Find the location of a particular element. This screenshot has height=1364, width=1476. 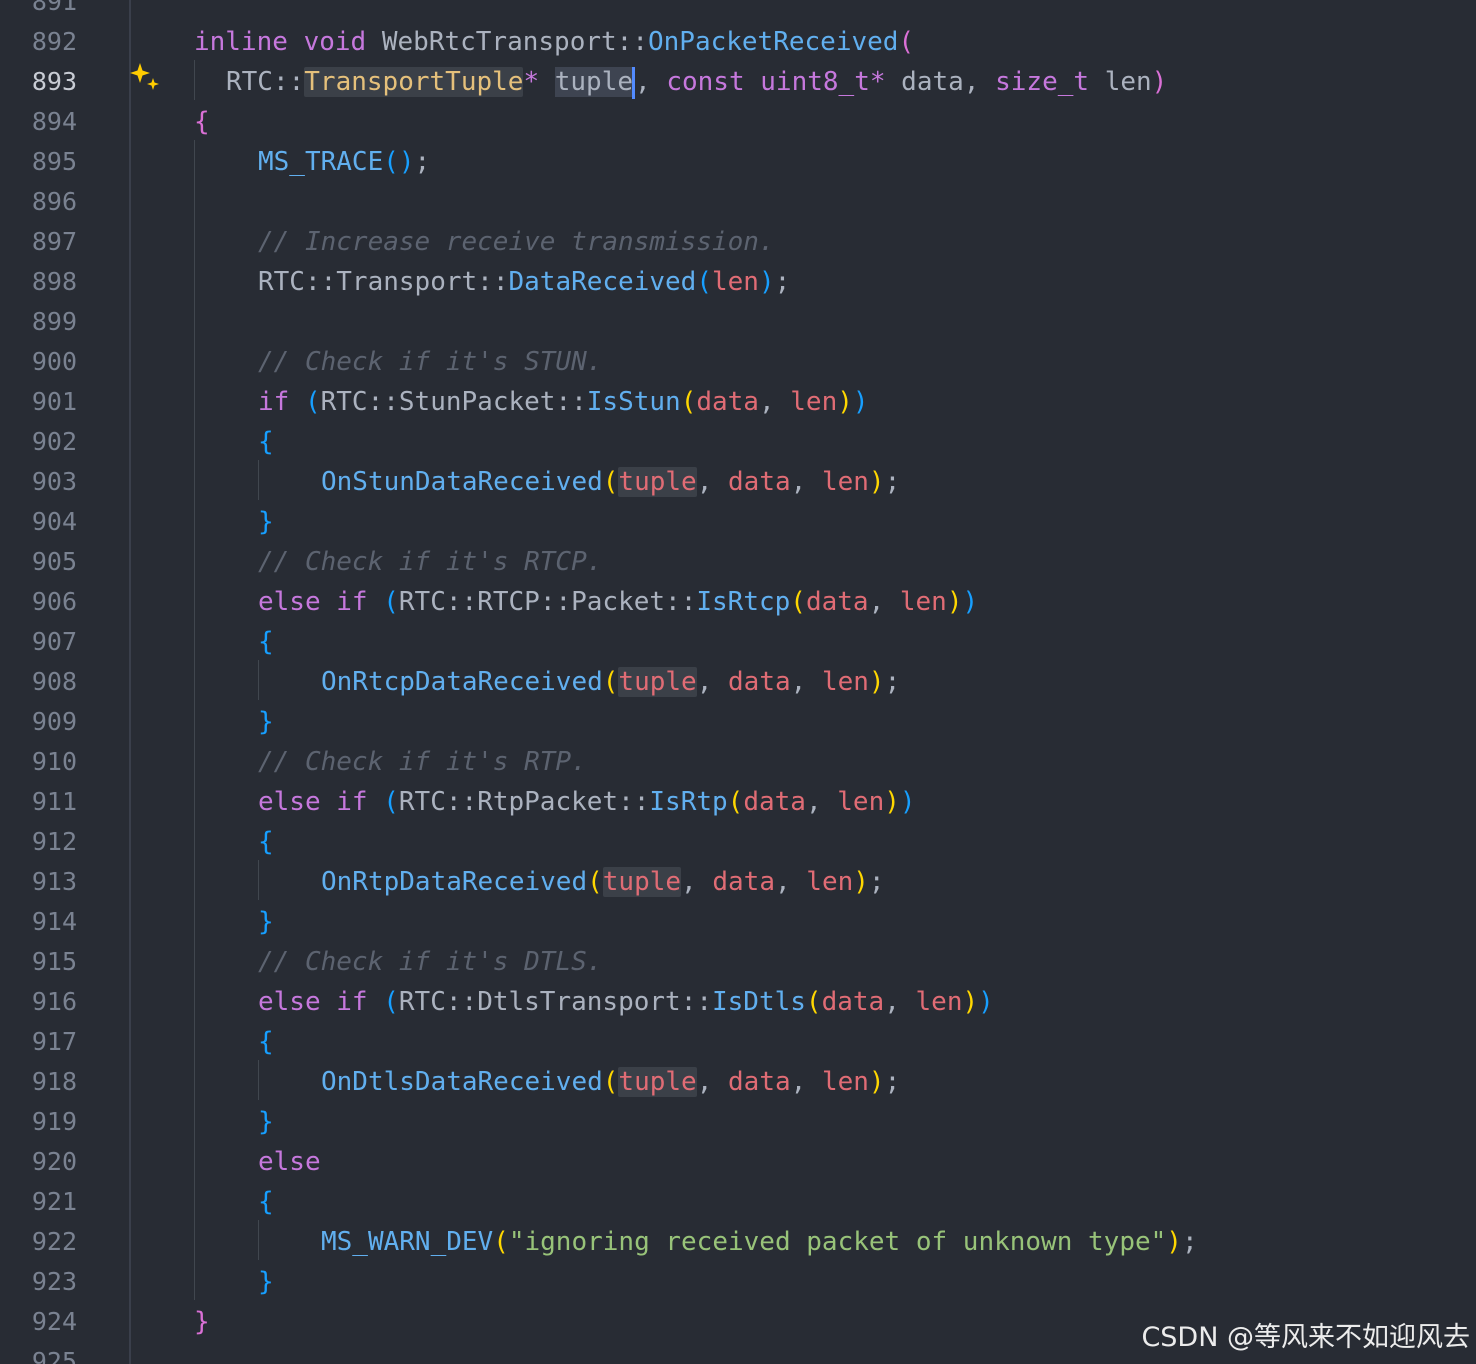

code-text: RTC::Transport::DataReceived(len); is located at coordinates (524, 282).